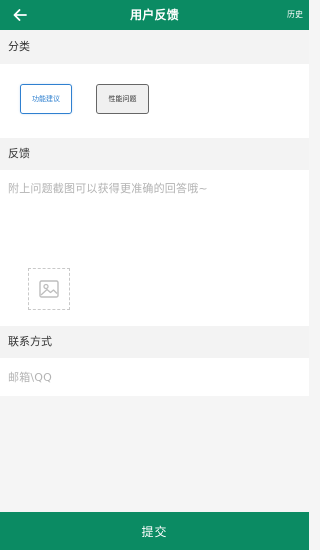 This screenshot has height=550, width=320. I want to click on category-options: 功能建议 性能问题, so click(154, 101).